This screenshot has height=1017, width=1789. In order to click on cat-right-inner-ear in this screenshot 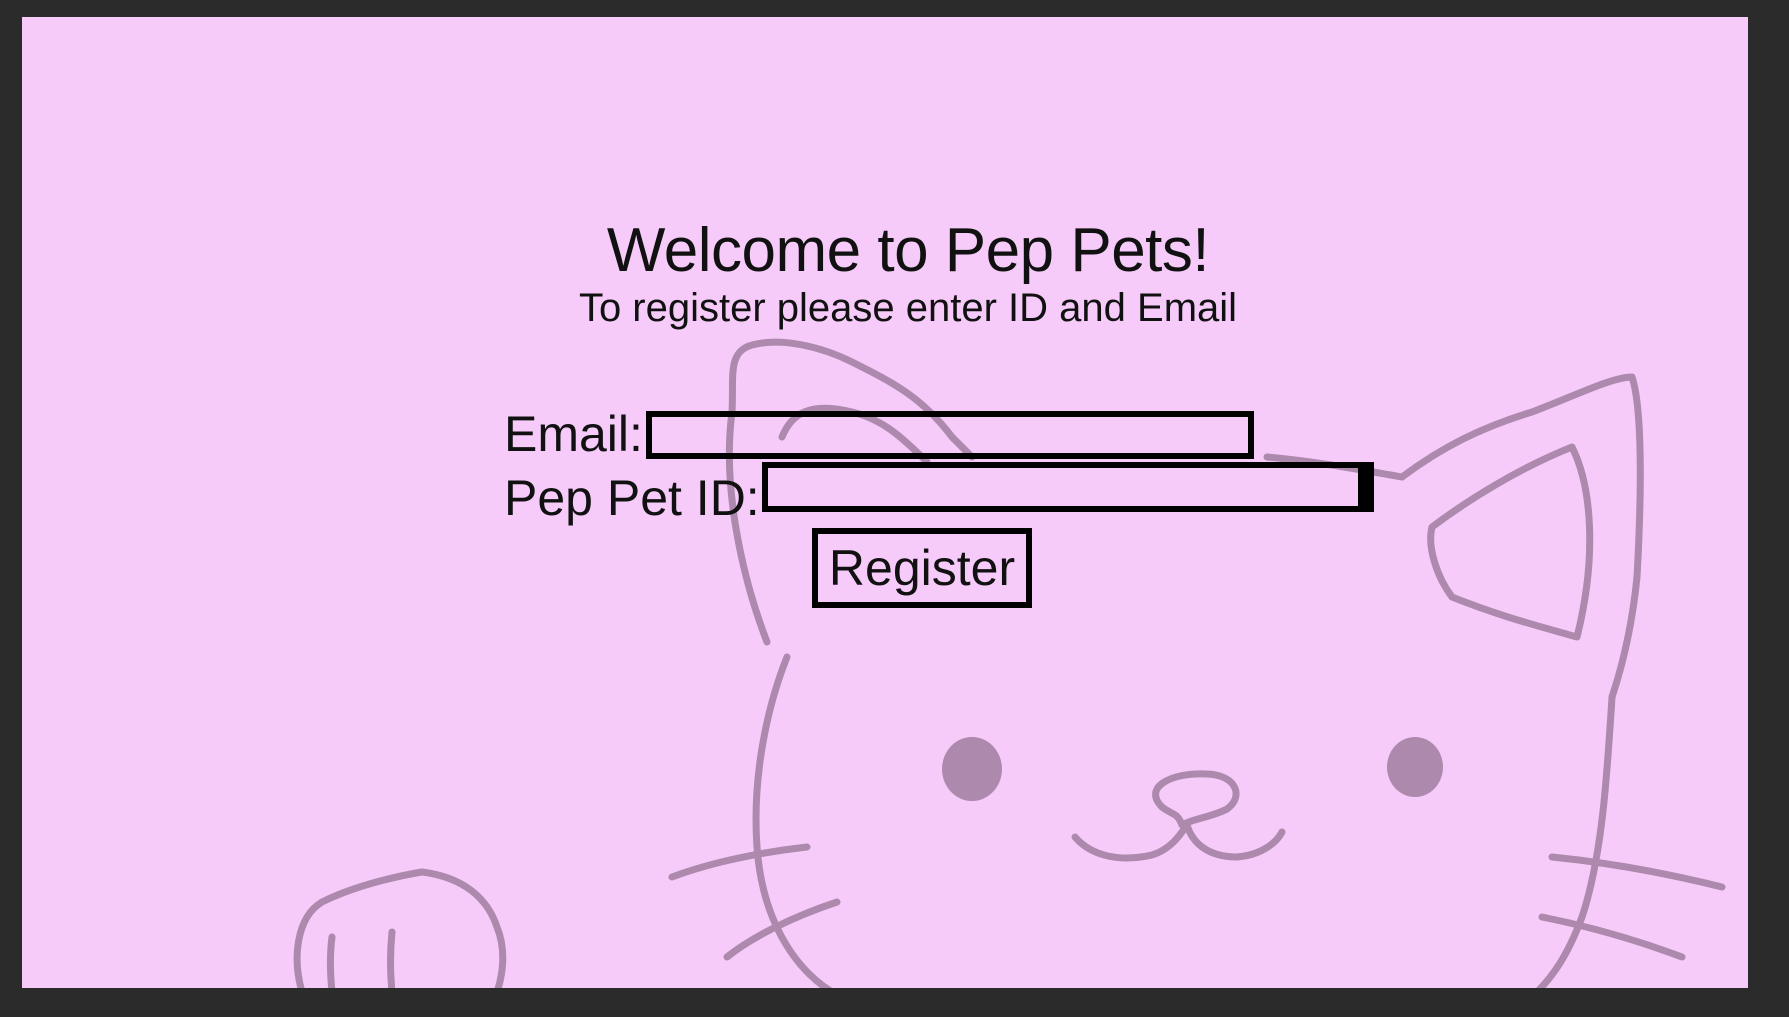, I will do `click(1510, 542)`.